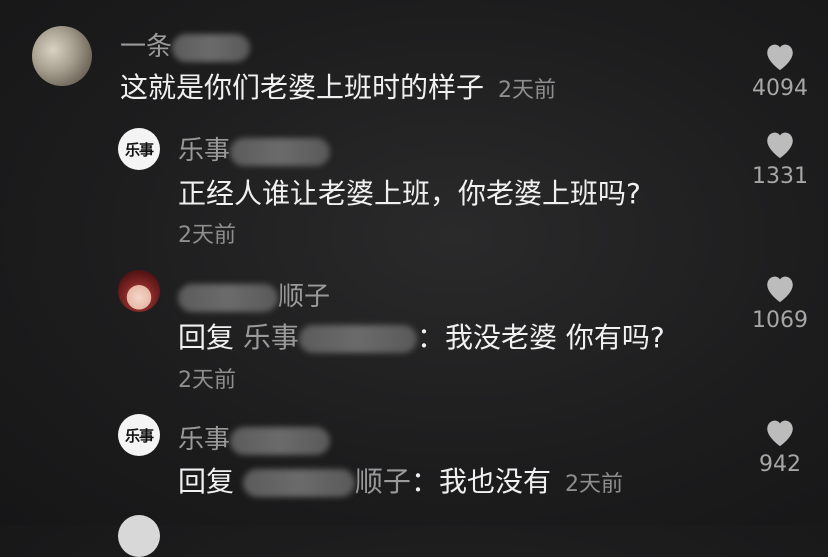 The width and height of the screenshot is (828, 557). I want to click on username-text: 顺子, so click(304, 297).